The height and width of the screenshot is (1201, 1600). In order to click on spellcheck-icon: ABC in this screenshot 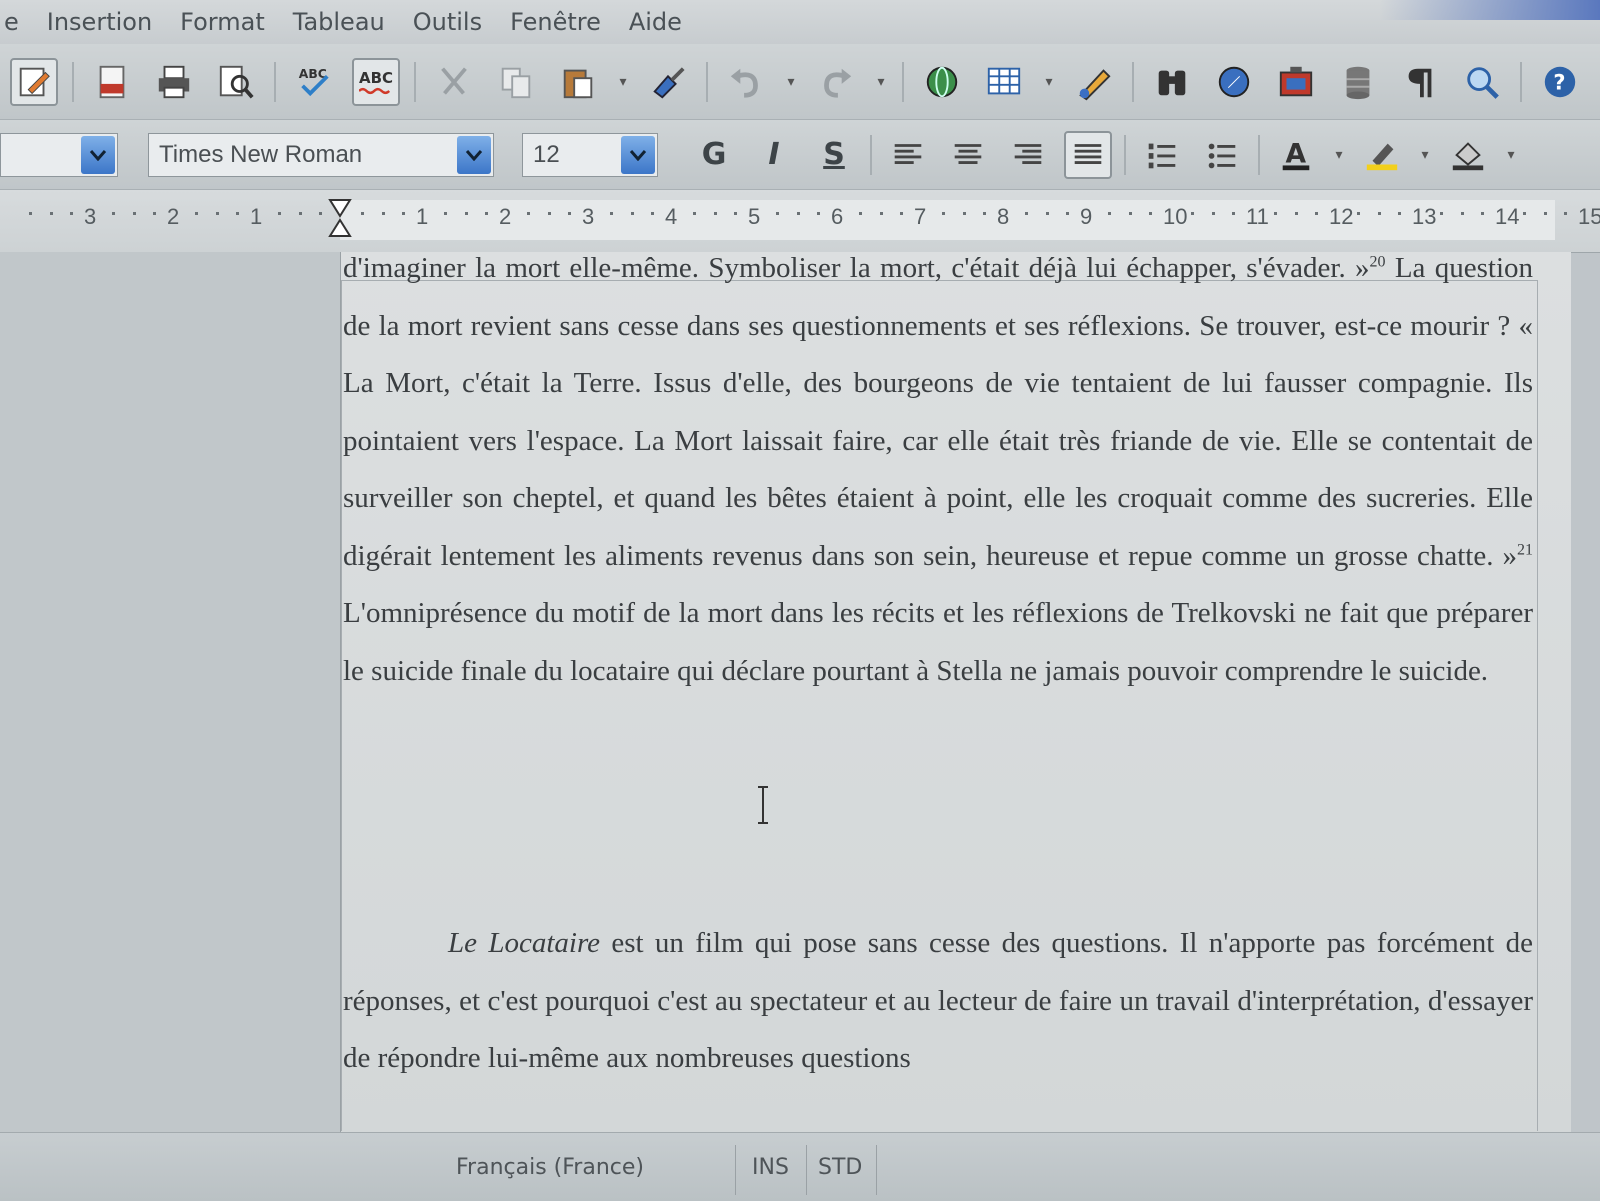, I will do `click(314, 81)`.